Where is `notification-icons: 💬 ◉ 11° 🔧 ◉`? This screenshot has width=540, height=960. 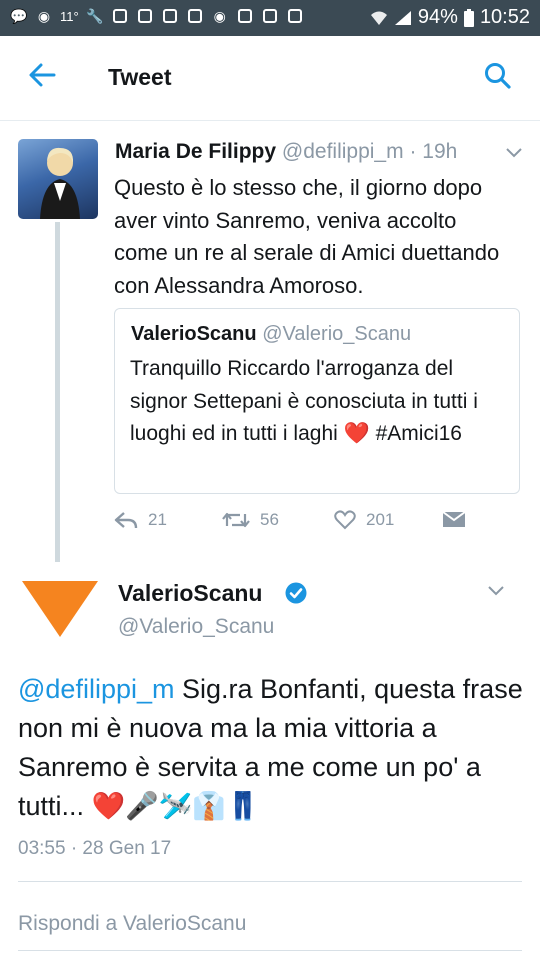 notification-icons: 💬 ◉ 11° 🔧 ◉ is located at coordinates (157, 16).